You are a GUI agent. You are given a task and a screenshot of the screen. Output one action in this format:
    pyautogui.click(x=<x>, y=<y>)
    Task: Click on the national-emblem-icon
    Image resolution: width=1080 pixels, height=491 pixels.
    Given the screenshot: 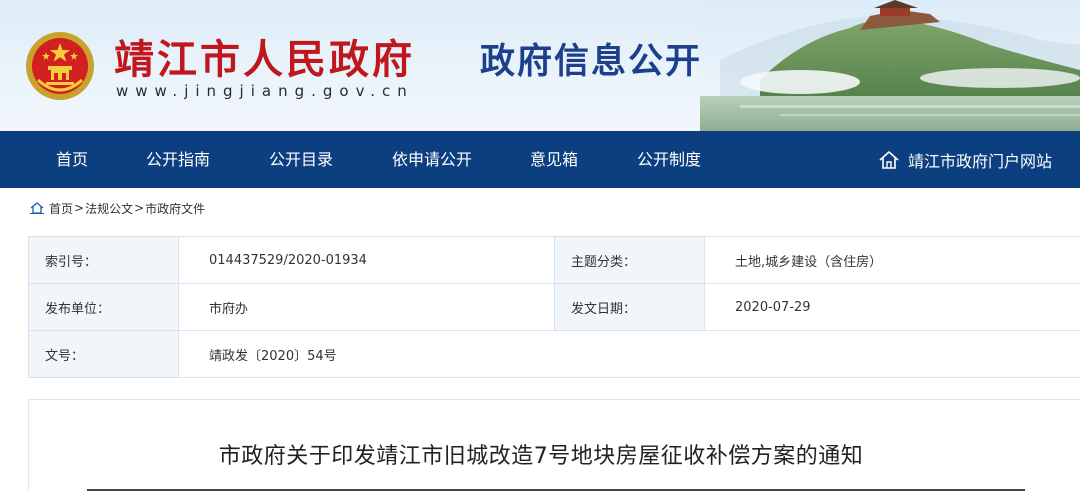 What is the action you would take?
    pyautogui.click(x=60, y=66)
    